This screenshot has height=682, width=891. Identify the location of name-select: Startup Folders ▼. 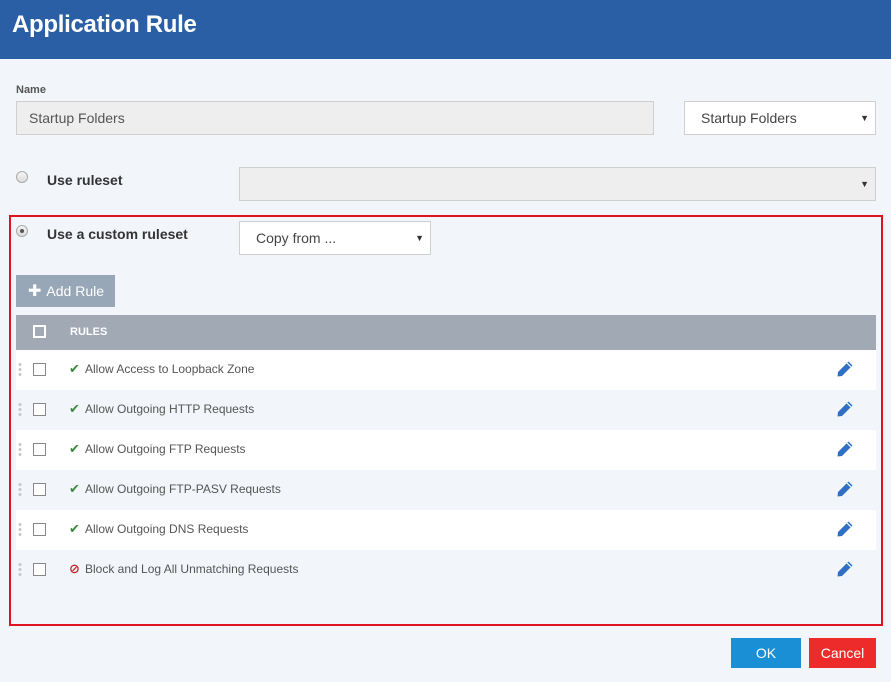
(780, 118).